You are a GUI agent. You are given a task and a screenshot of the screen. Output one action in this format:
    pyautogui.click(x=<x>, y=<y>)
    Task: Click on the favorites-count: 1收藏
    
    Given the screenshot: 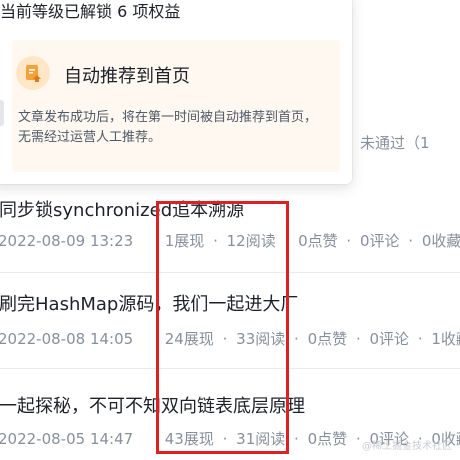 What is the action you would take?
    pyautogui.click(x=445, y=339)
    